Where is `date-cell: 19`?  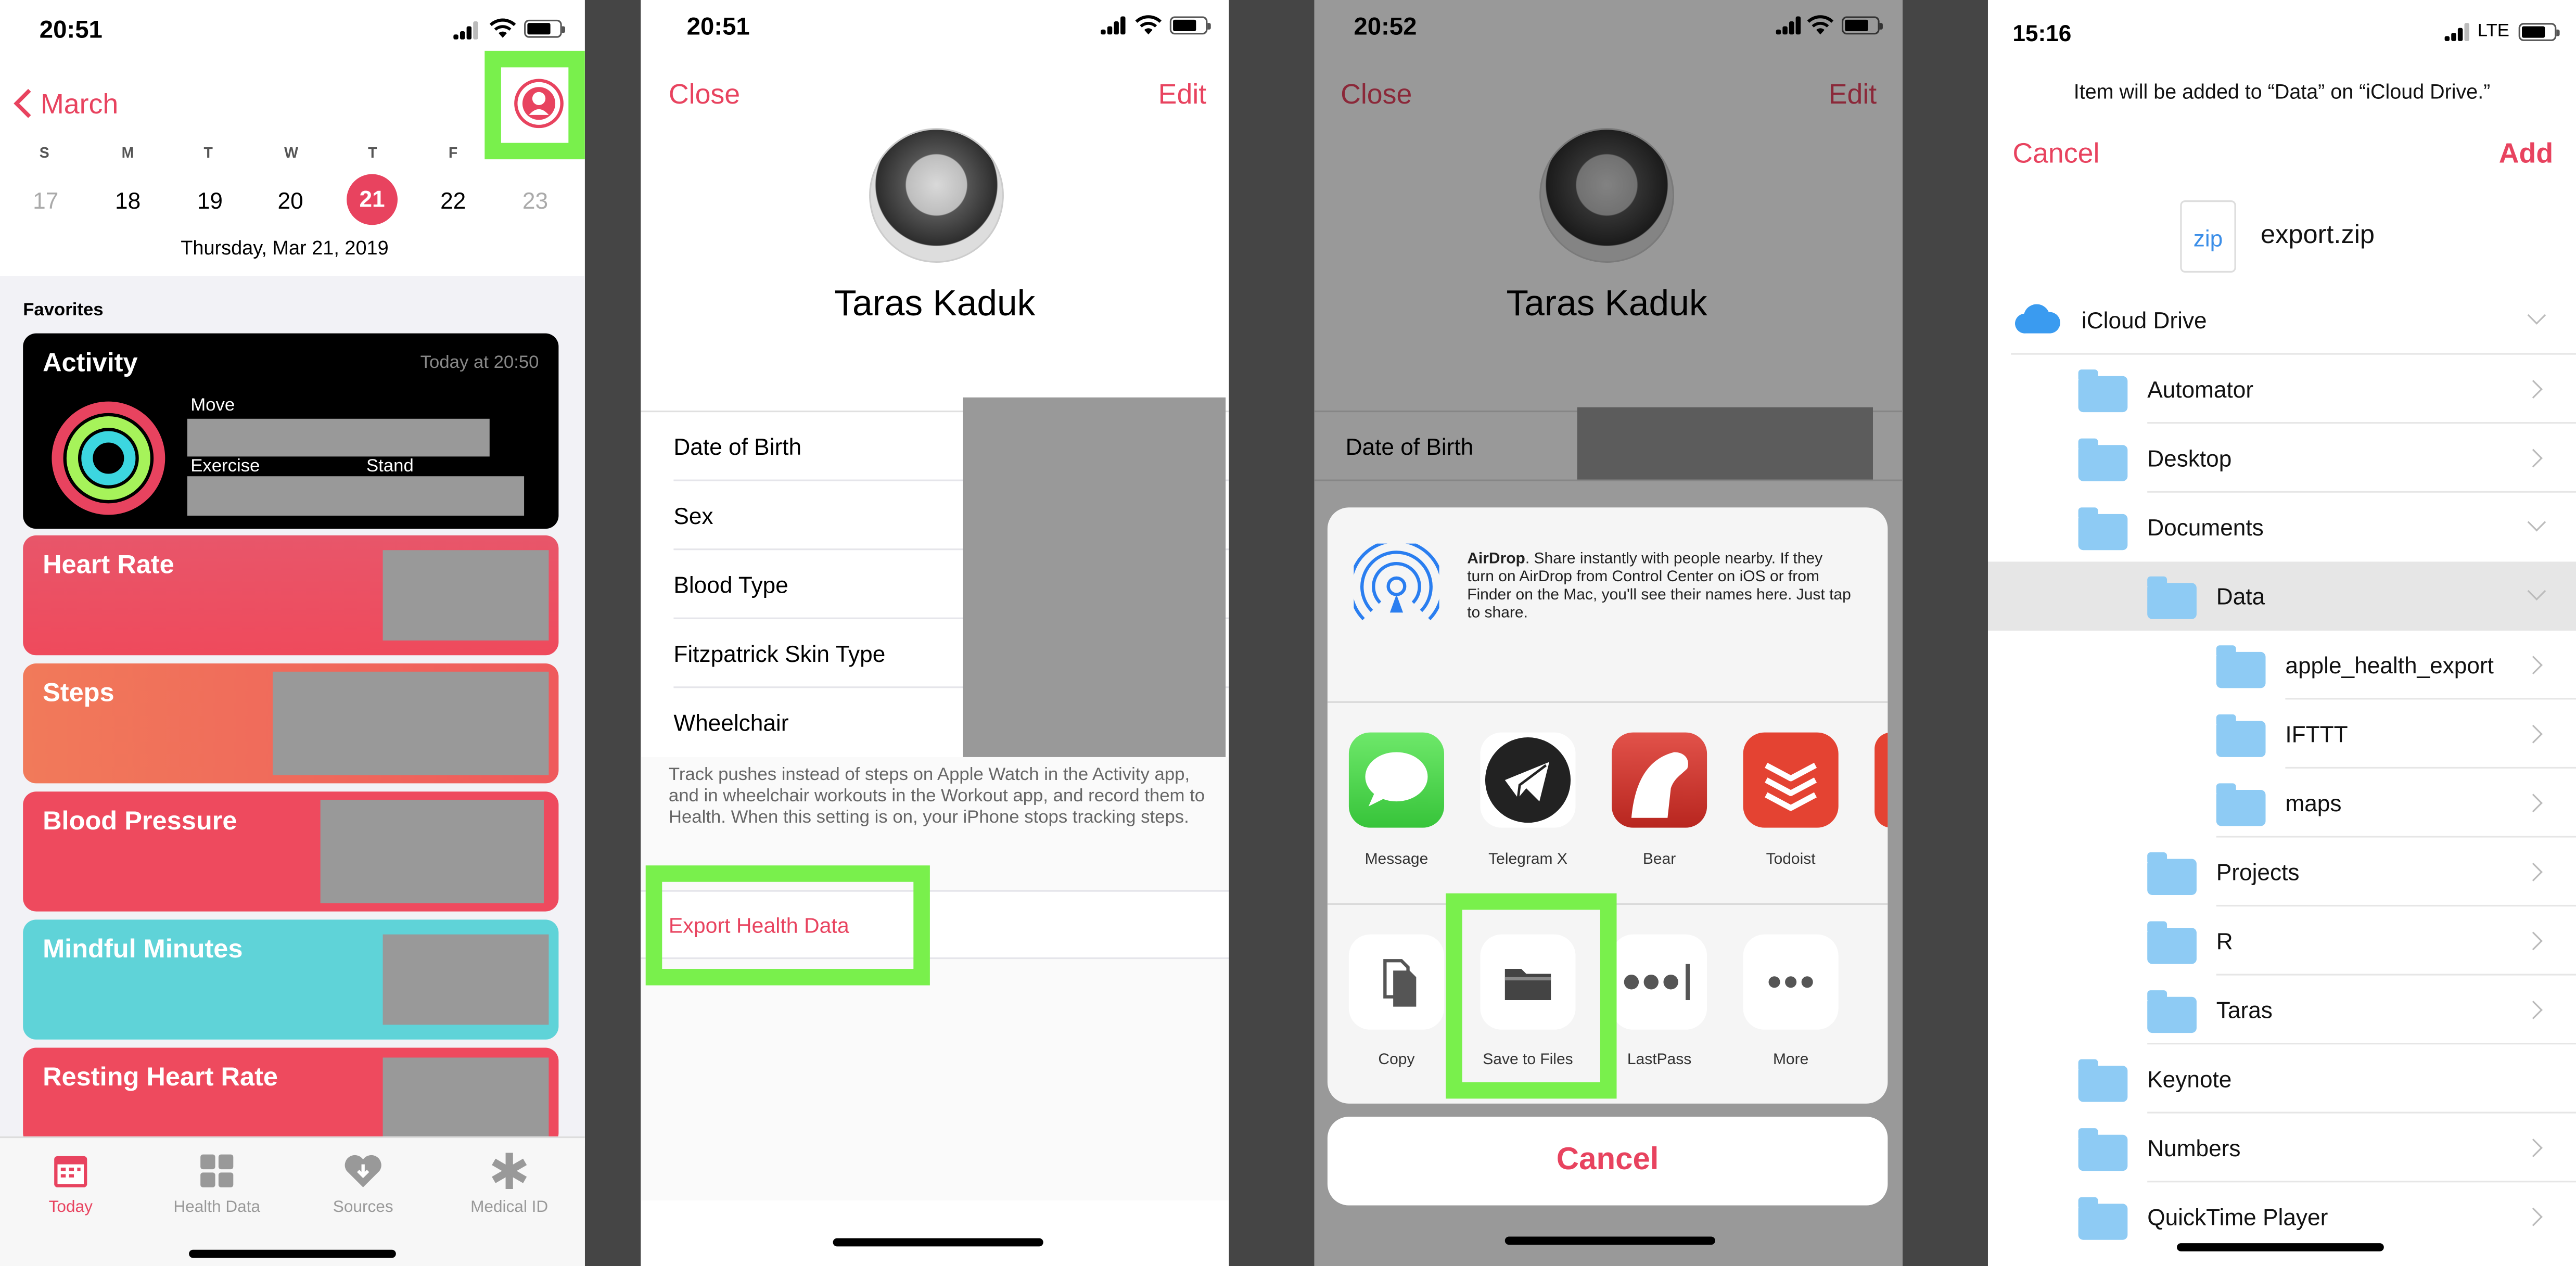
date-cell: 19 is located at coordinates (210, 200).